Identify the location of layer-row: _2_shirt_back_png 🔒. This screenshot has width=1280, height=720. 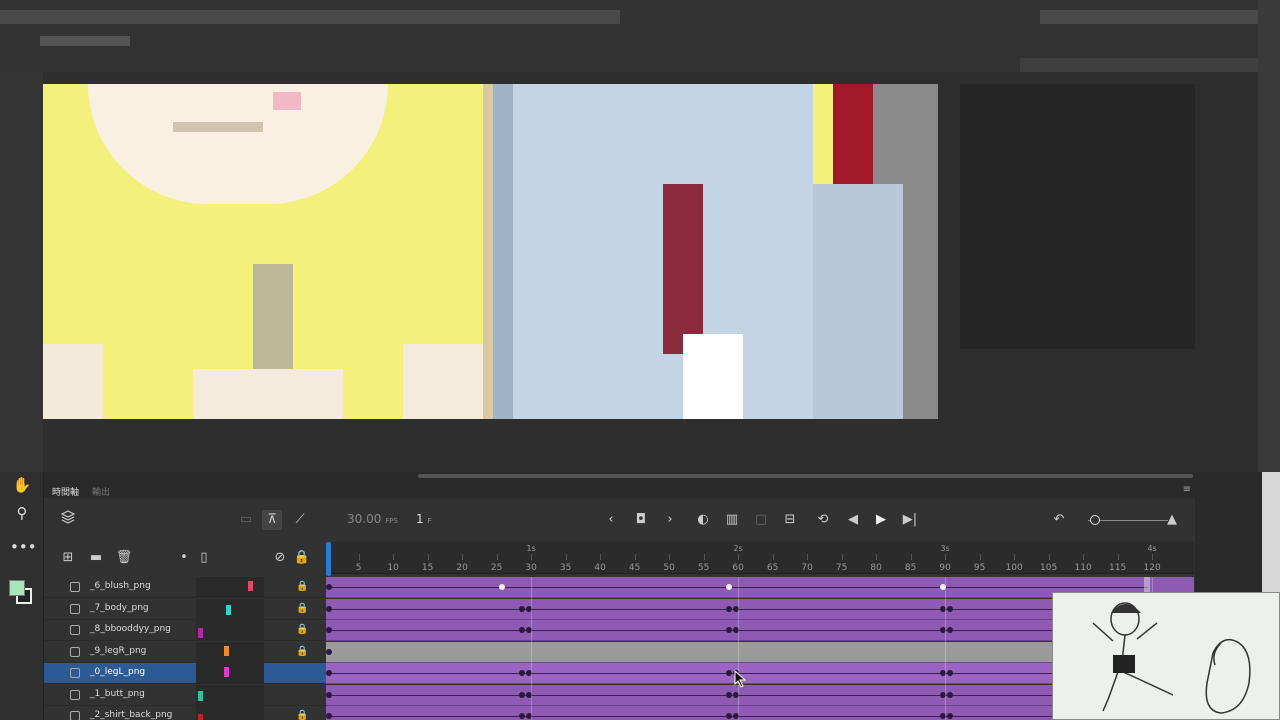
(185, 713).